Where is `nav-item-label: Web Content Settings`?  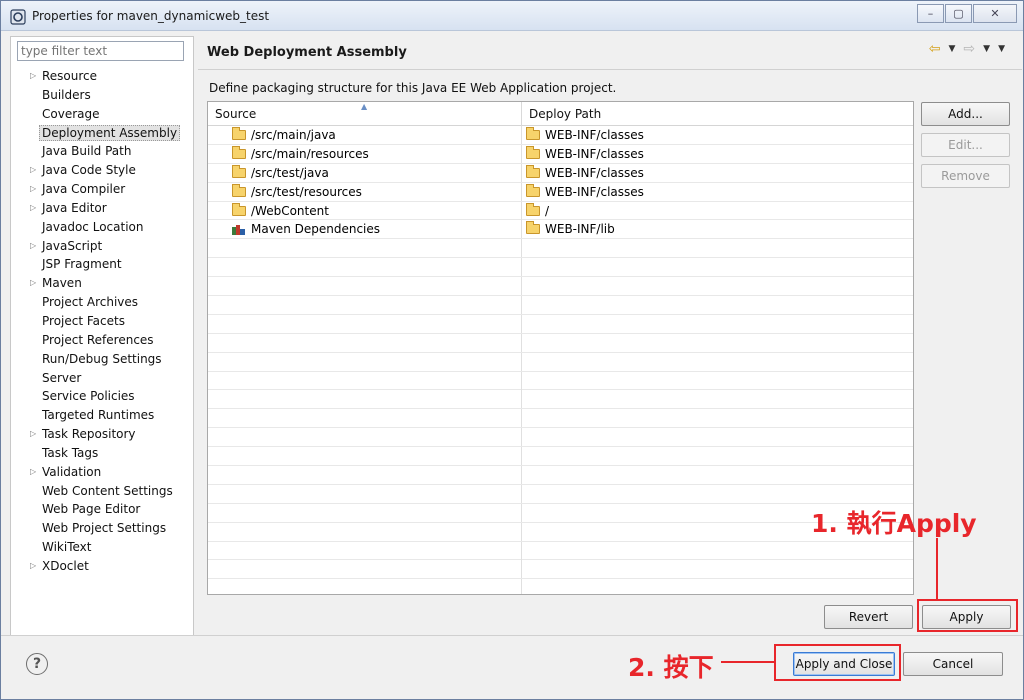
nav-item-label: Web Content Settings is located at coordinates (107, 490).